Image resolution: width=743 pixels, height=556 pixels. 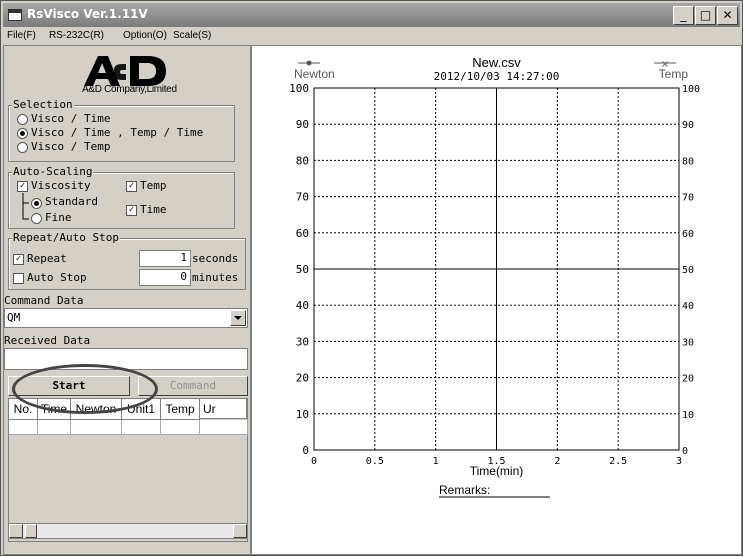 What do you see at coordinates (240, 531) in the screenshot?
I see `scroll-right-arrow-icon` at bounding box center [240, 531].